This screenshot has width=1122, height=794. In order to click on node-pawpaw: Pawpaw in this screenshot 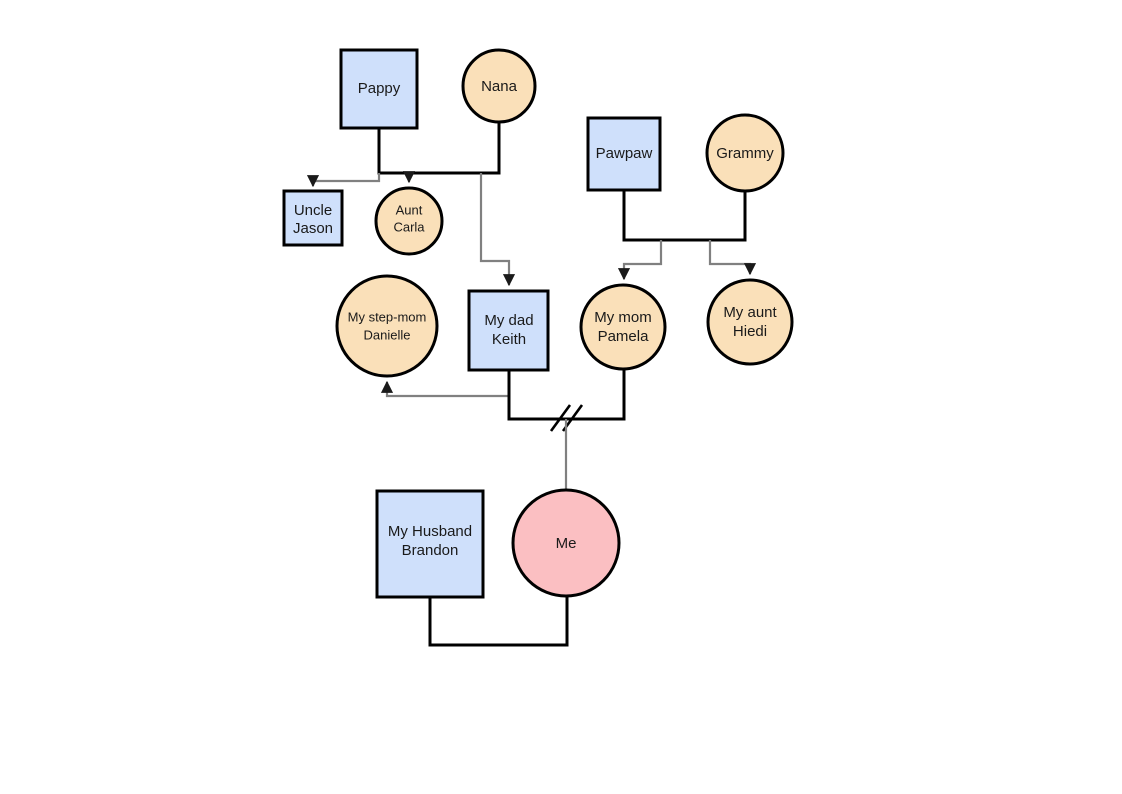, I will do `click(624, 154)`.